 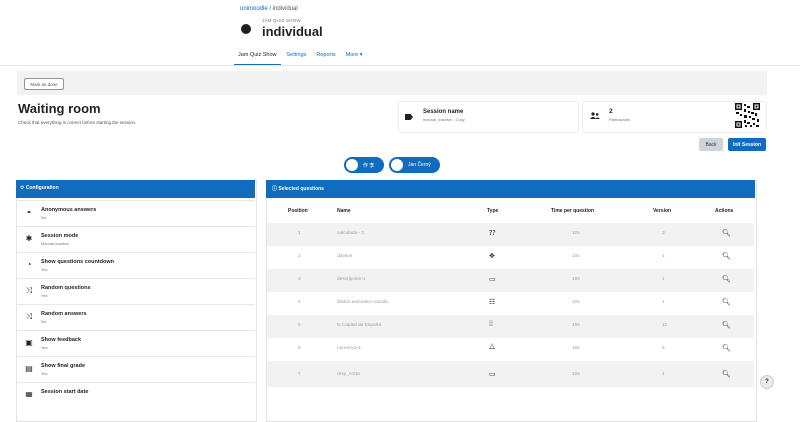 What do you see at coordinates (29, 290) in the screenshot?
I see `shuffle-icon: ⤨` at bounding box center [29, 290].